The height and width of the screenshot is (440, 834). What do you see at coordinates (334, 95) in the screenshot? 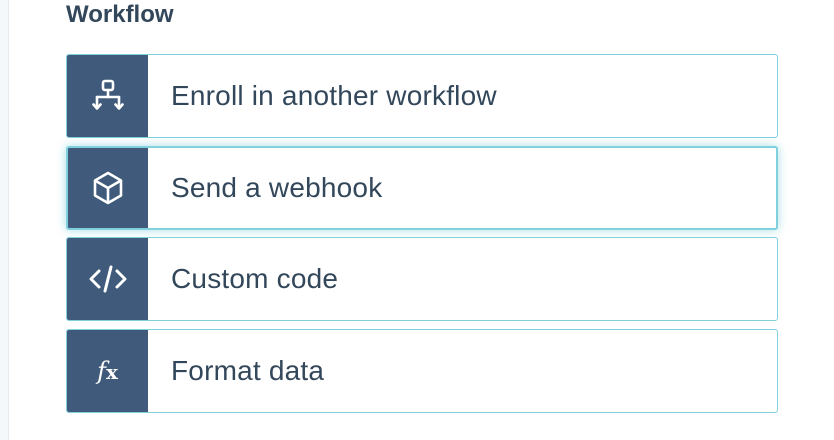
I see `action-label: Enroll in another workflow` at bounding box center [334, 95].